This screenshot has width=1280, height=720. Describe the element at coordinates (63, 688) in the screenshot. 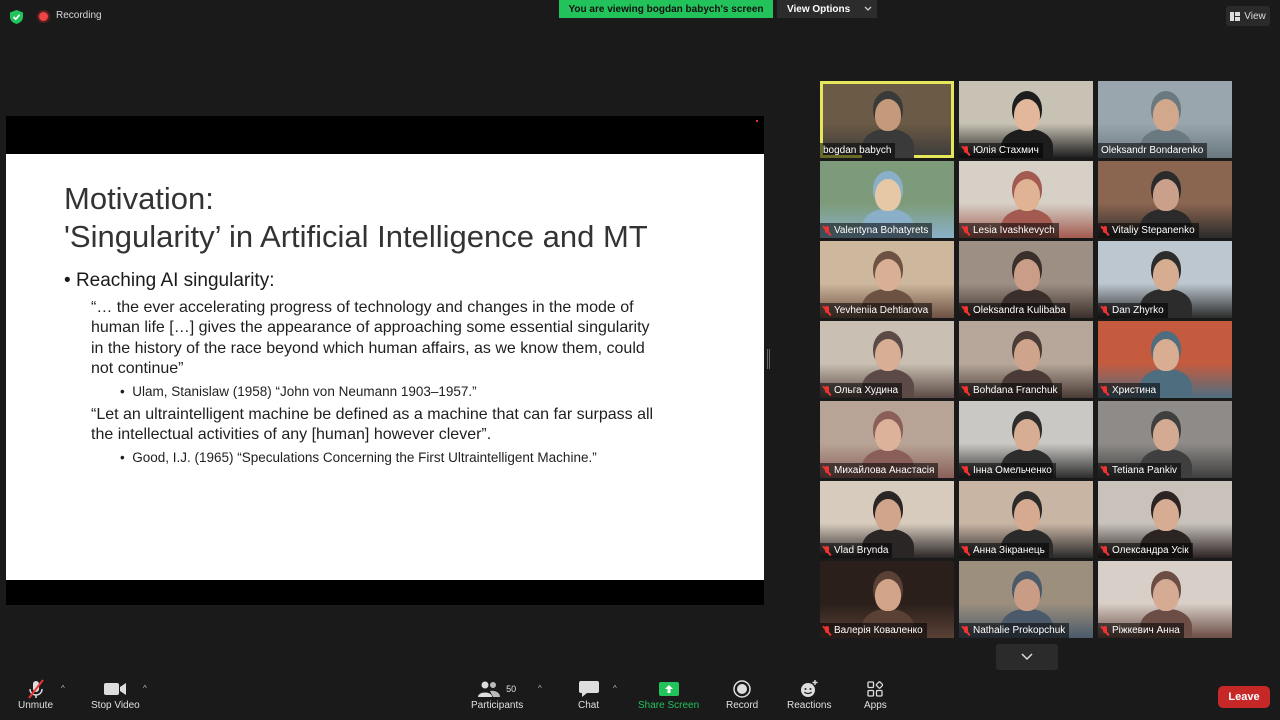

I see `audio-options-caret: ^` at that location.